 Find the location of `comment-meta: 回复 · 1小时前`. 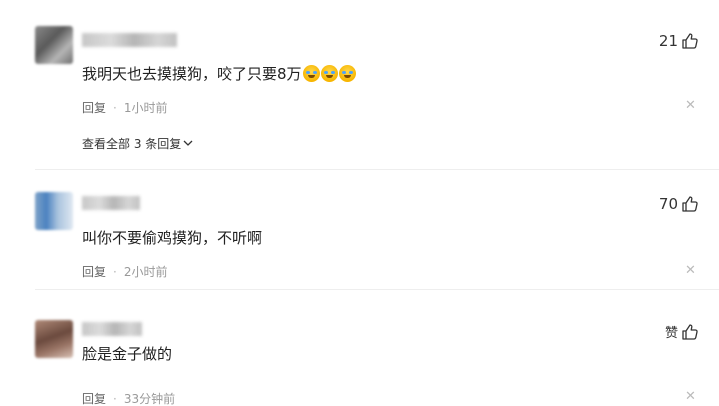

comment-meta: 回复 · 1小时前 is located at coordinates (124, 107).